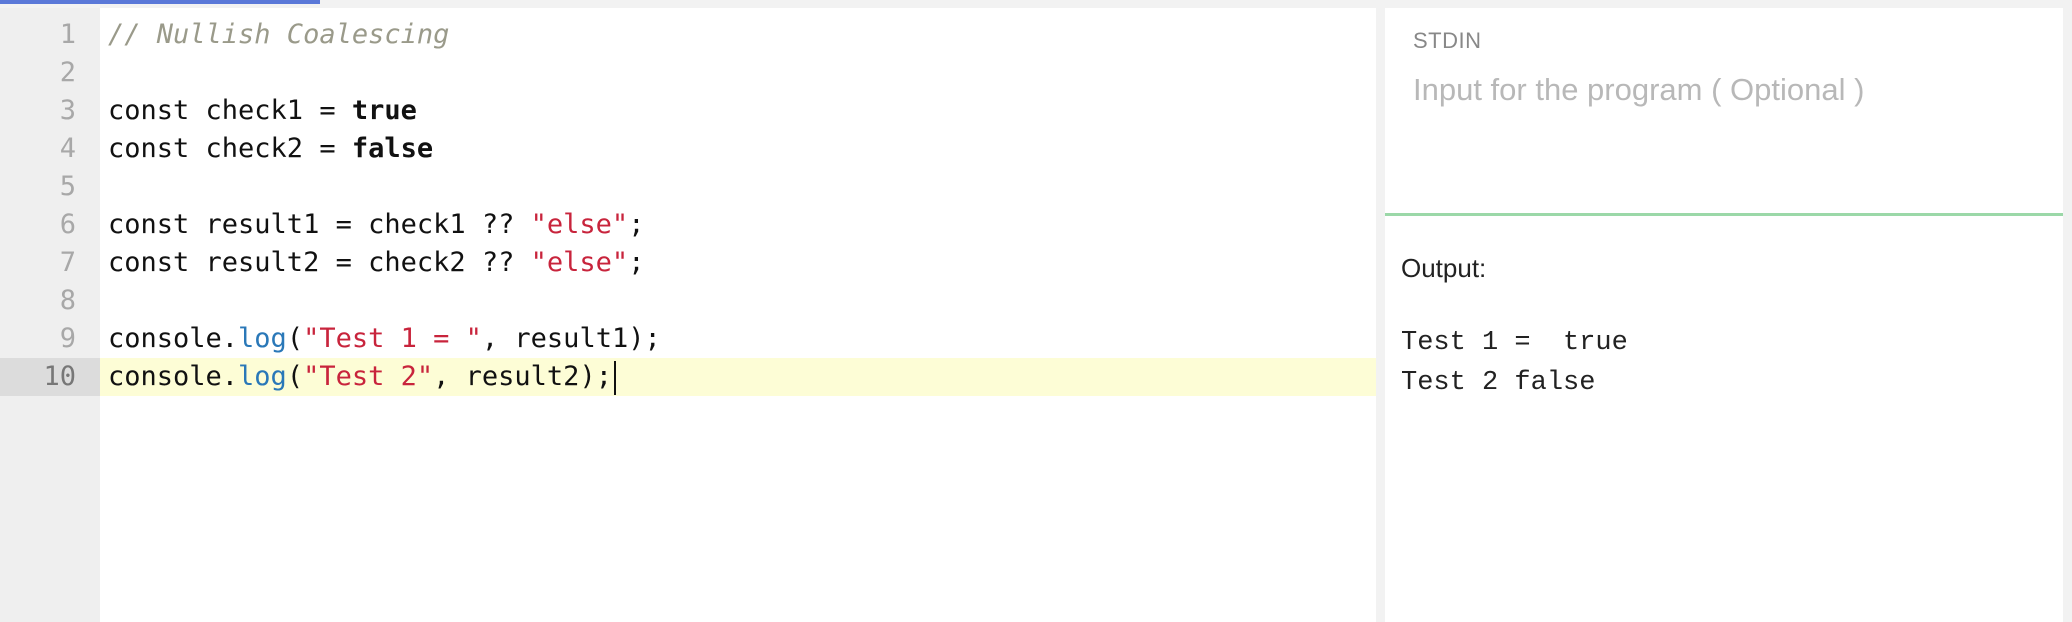 The height and width of the screenshot is (622, 2072). I want to click on loading-progress-bar, so click(160, 2).